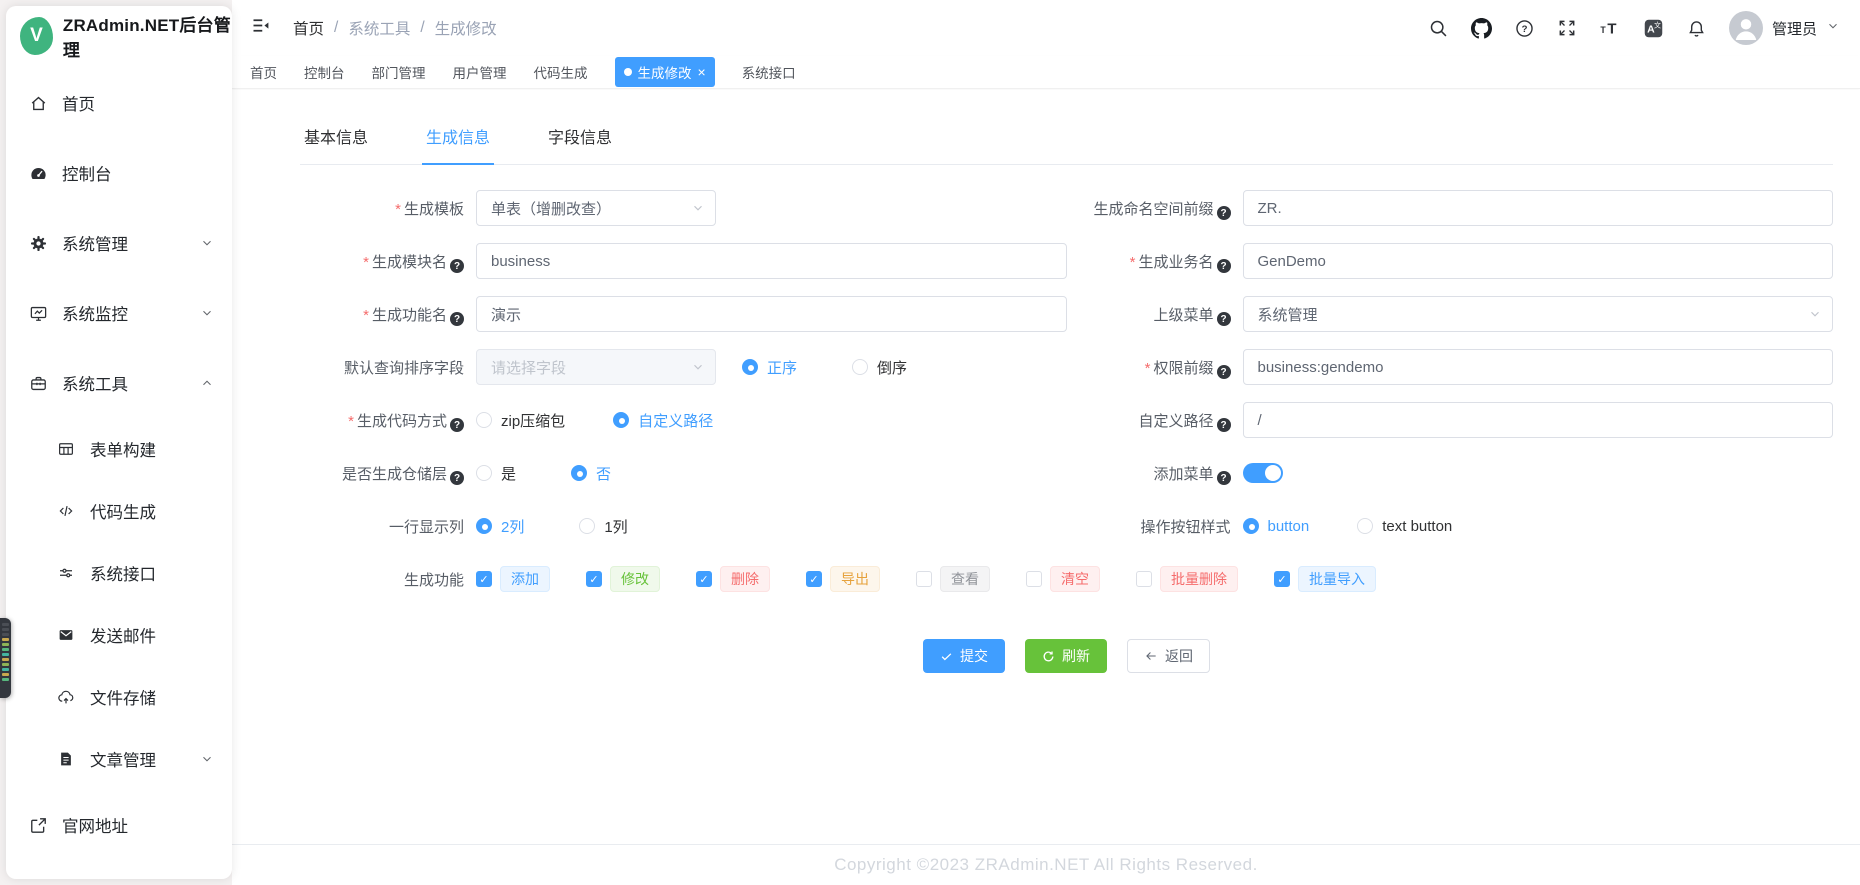 Image resolution: width=1860 pixels, height=885 pixels. What do you see at coordinates (336, 144) in the screenshot?
I see `tab-basic-info: 基本信息` at bounding box center [336, 144].